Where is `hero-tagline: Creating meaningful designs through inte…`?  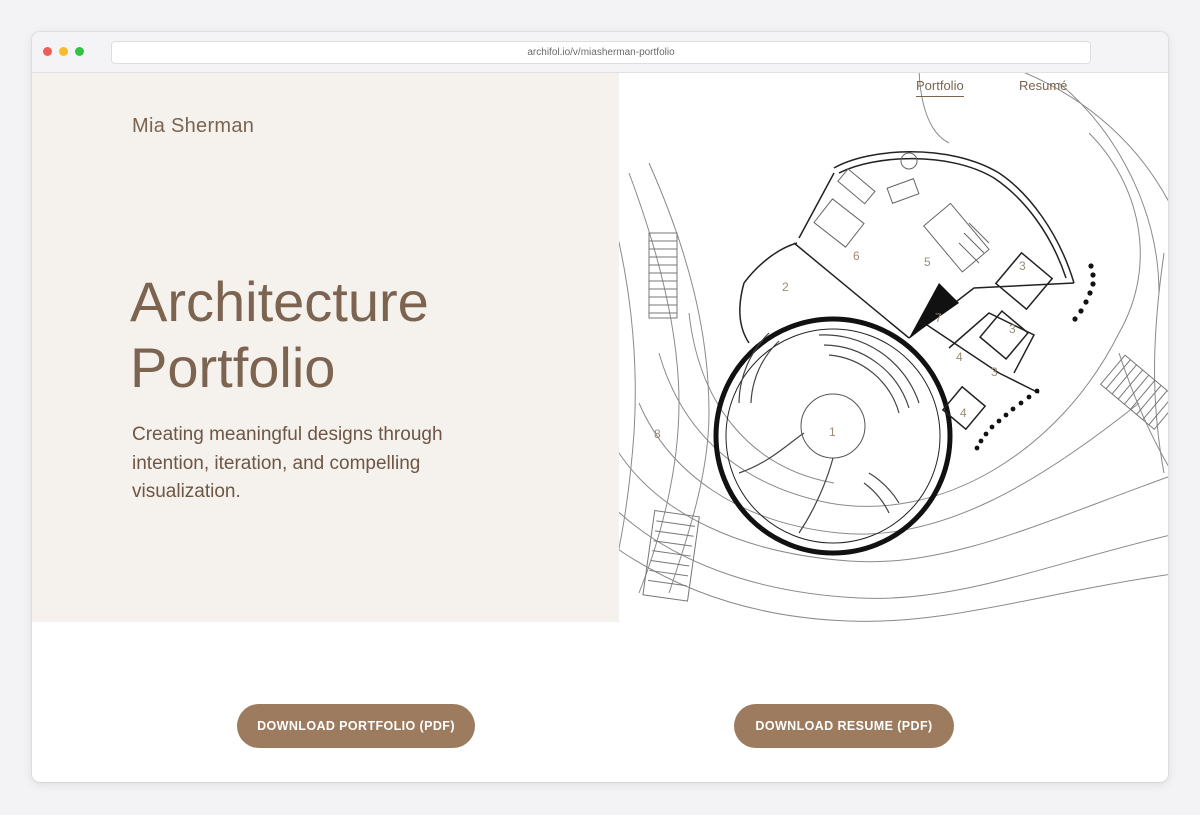 hero-tagline: Creating meaningful designs through inte… is located at coordinates (287, 463).